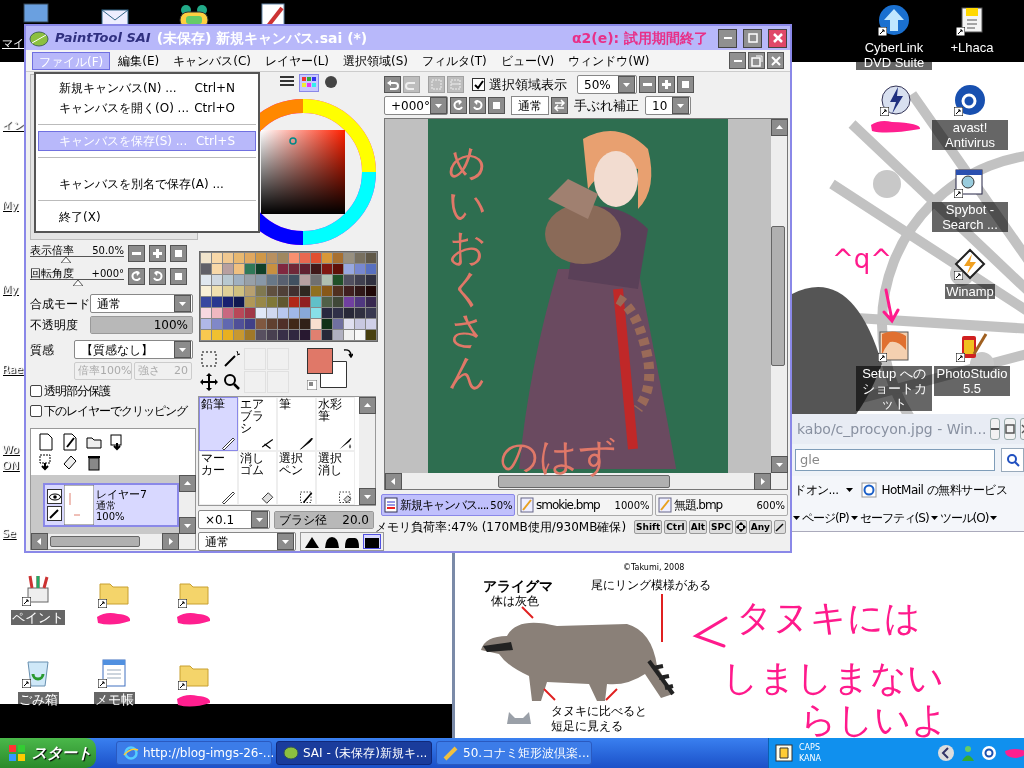 This screenshot has width=1024, height=768. I want to click on field-label: 合成モード, so click(59, 304).